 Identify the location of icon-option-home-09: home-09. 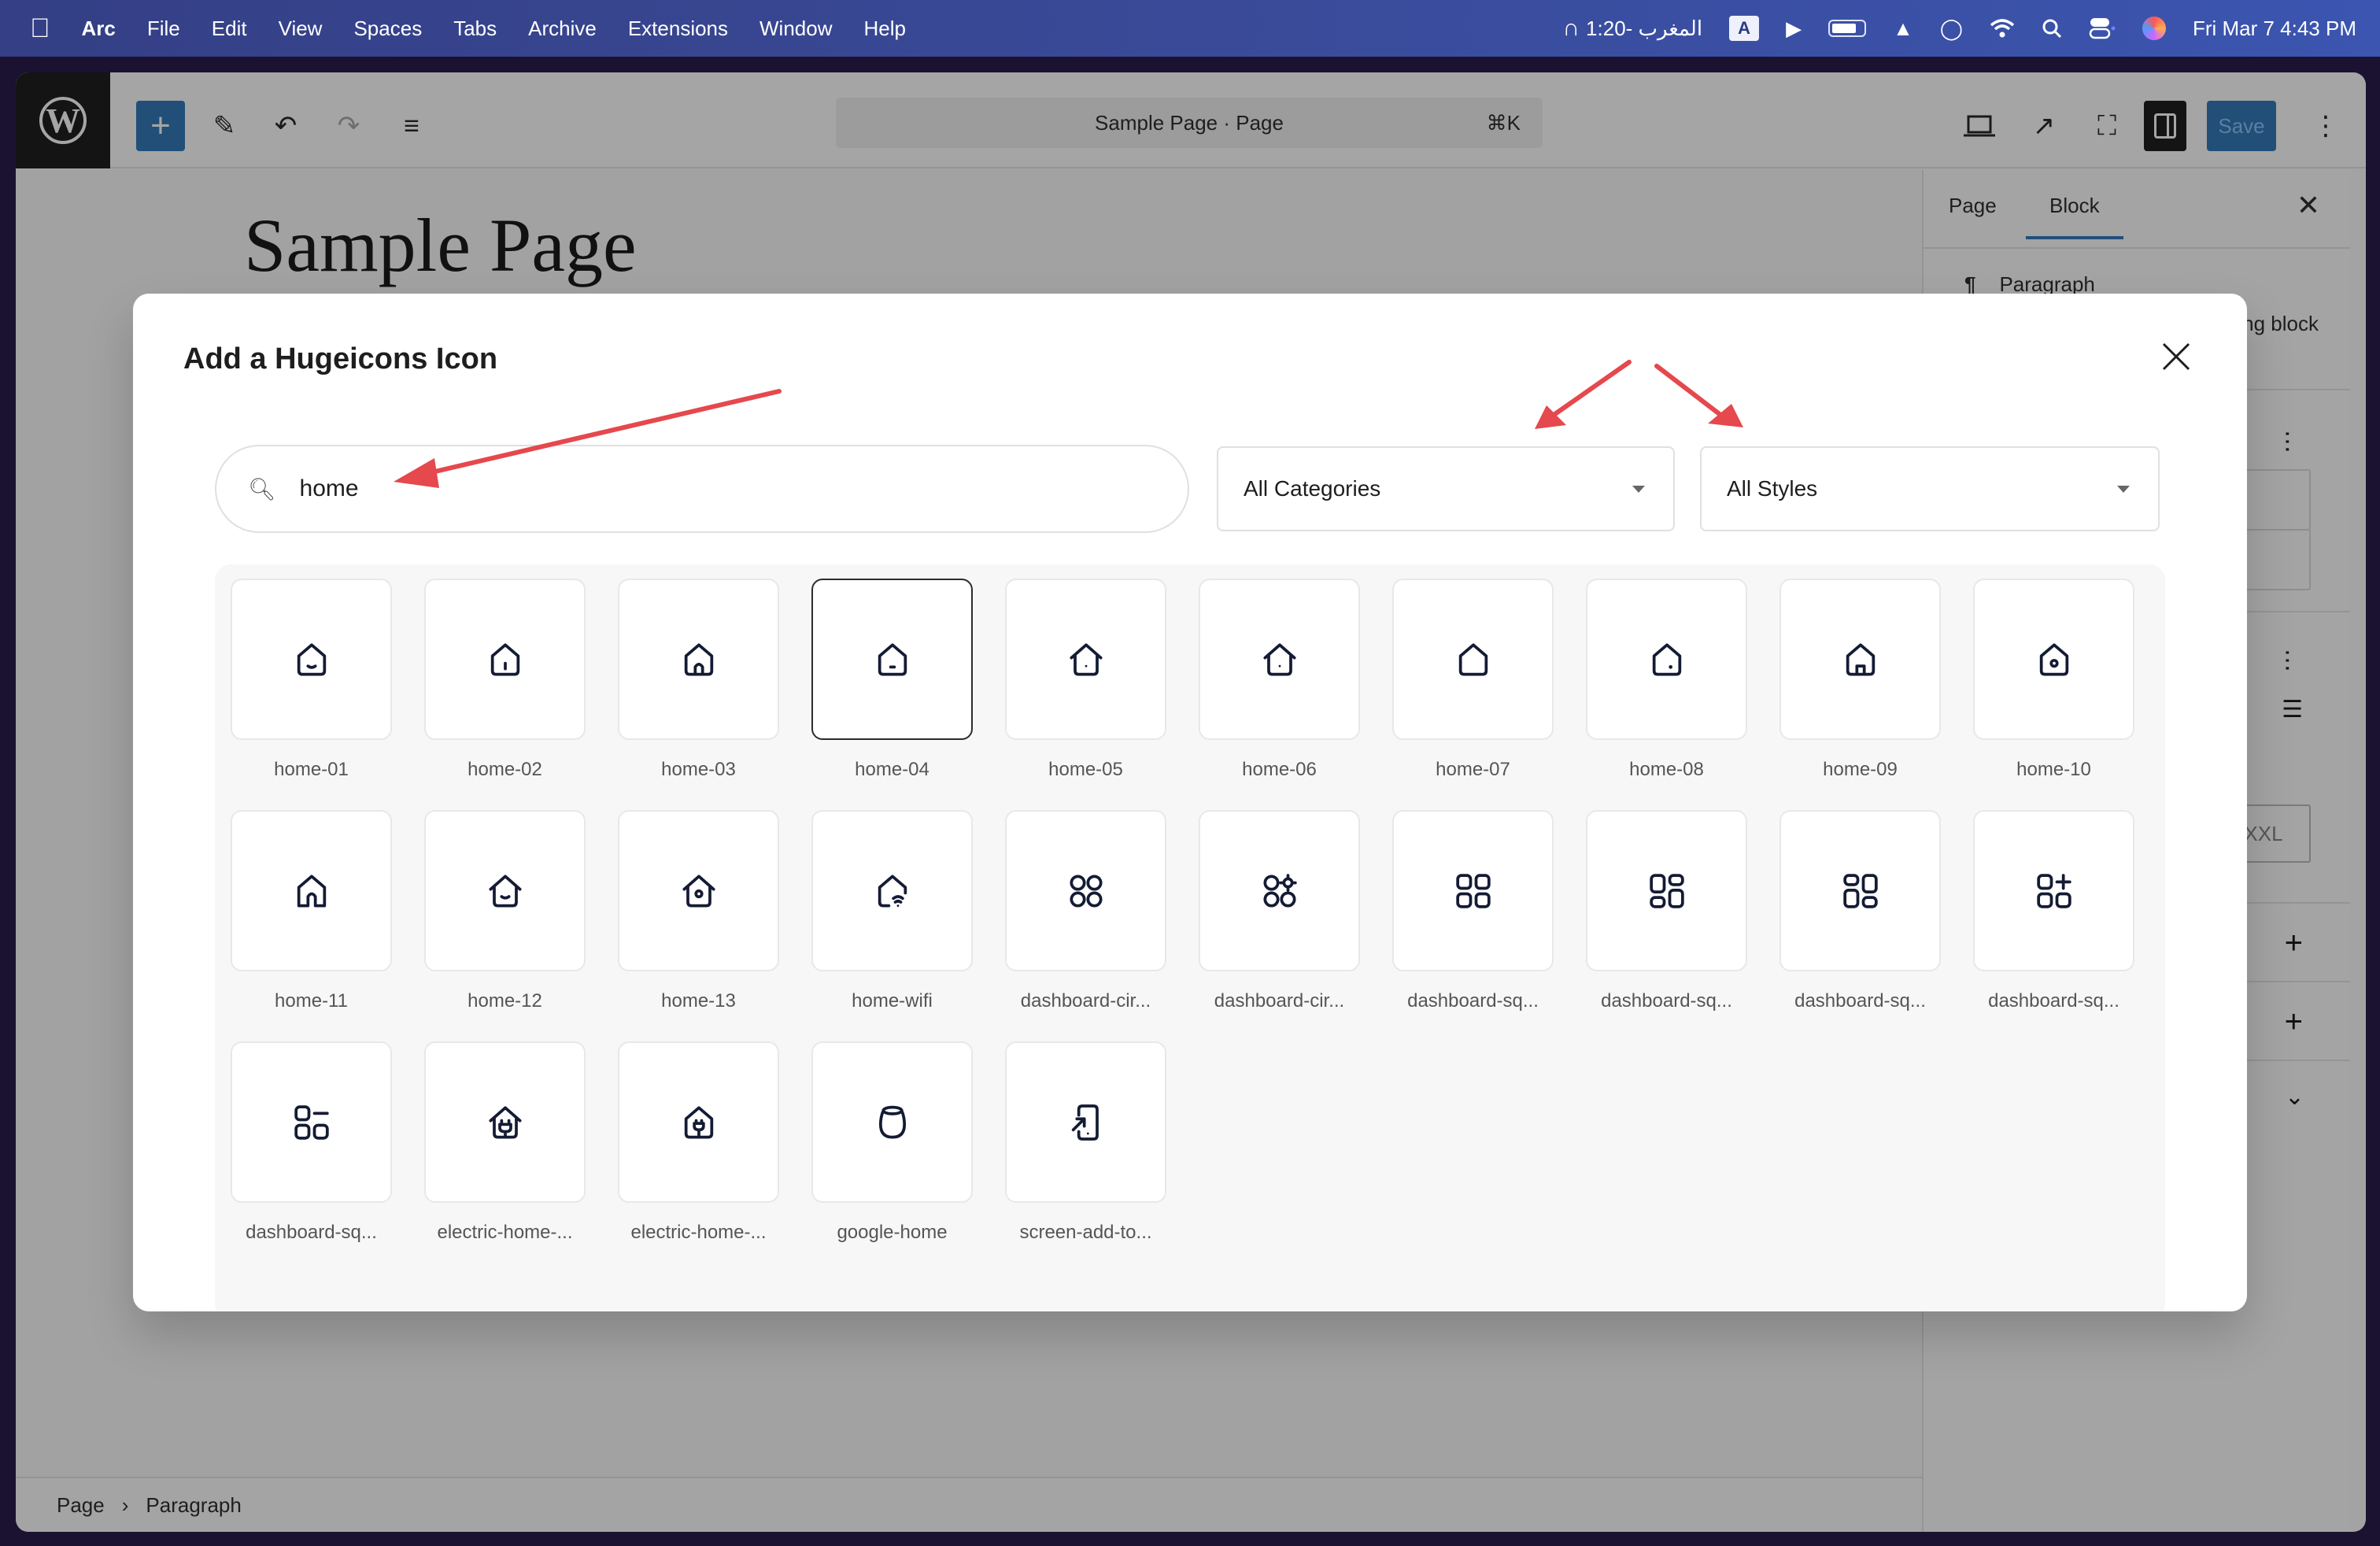
(1860, 694).